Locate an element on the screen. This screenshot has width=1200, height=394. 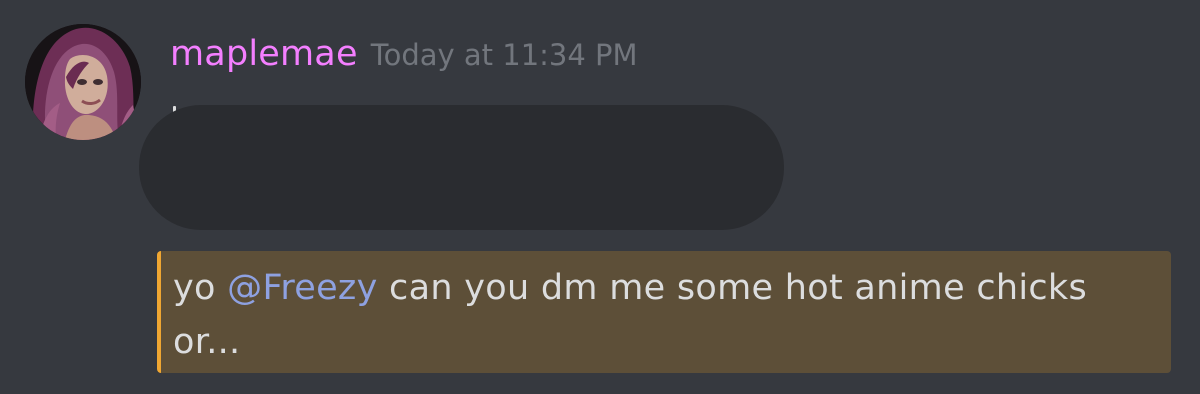
message-text-prefix: yo is located at coordinates (200, 288).